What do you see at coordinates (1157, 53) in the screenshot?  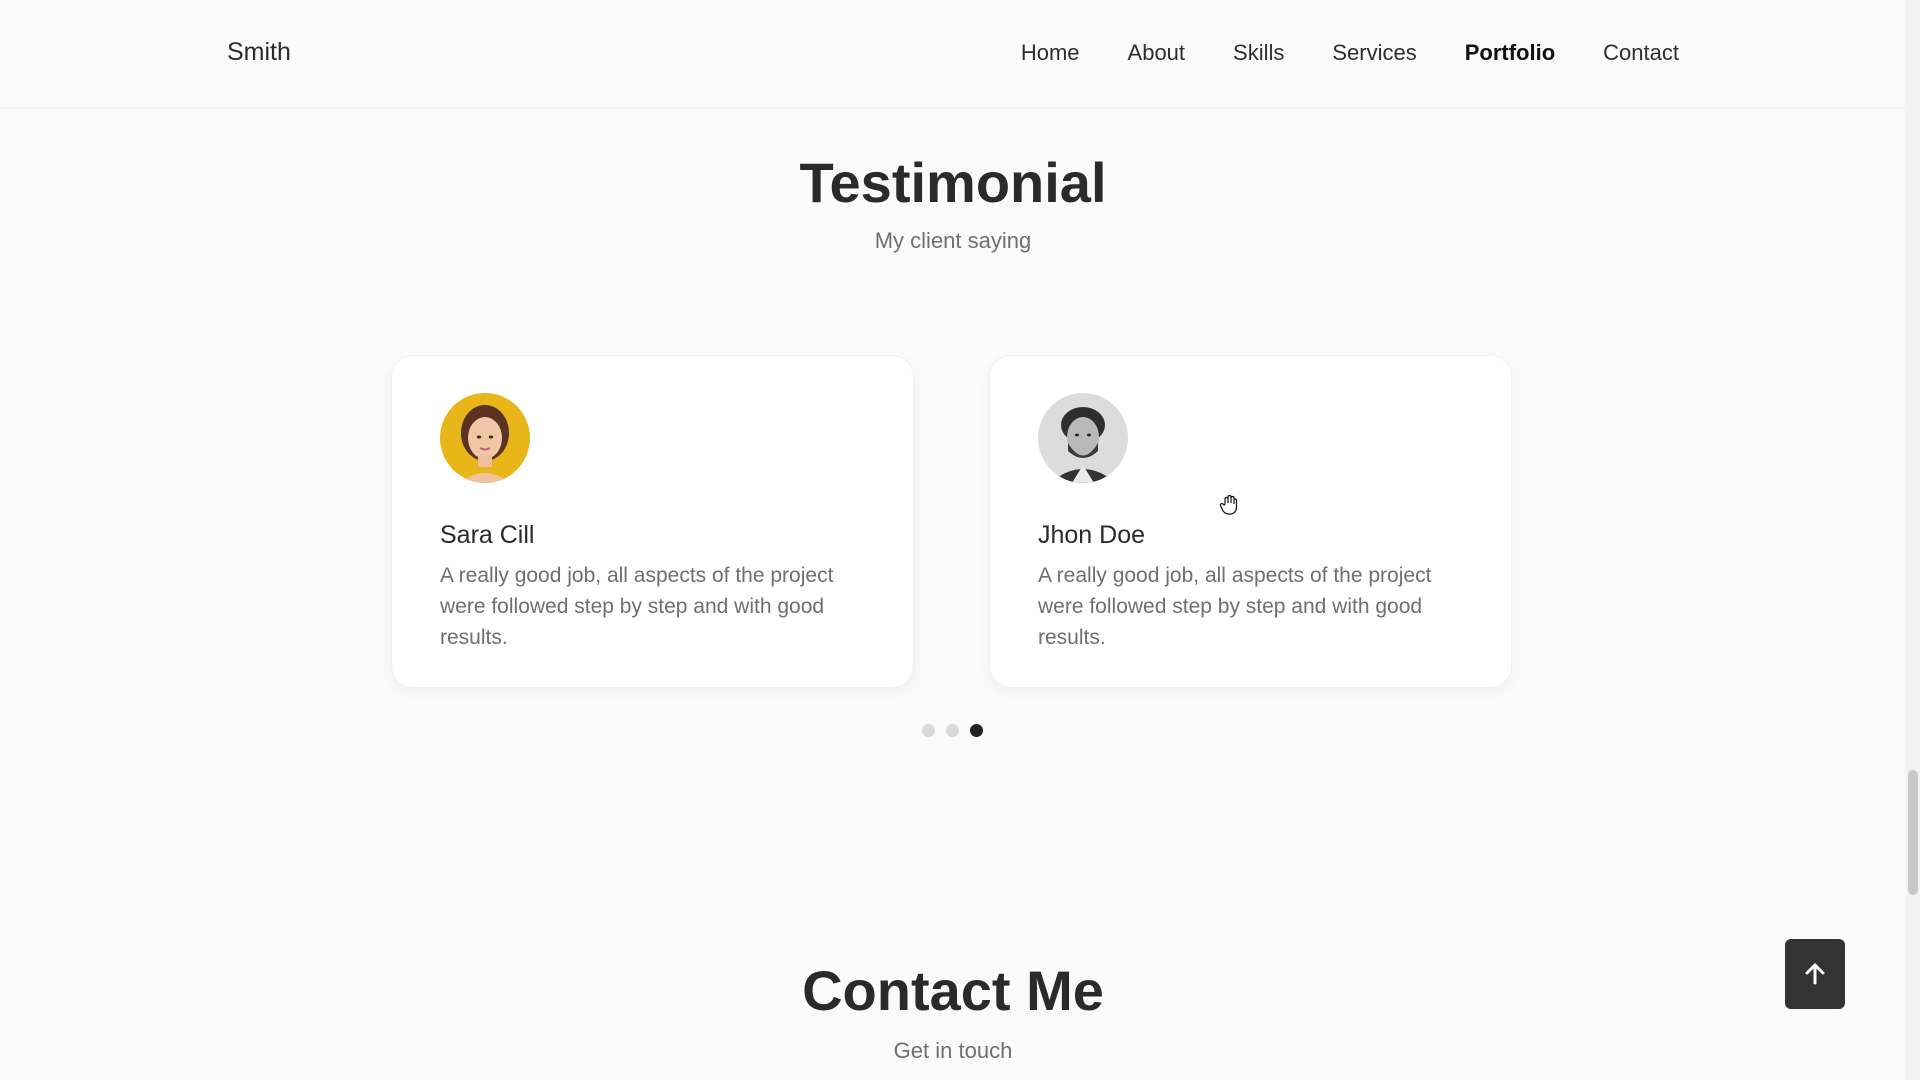 I see `nav-link-about: About` at bounding box center [1157, 53].